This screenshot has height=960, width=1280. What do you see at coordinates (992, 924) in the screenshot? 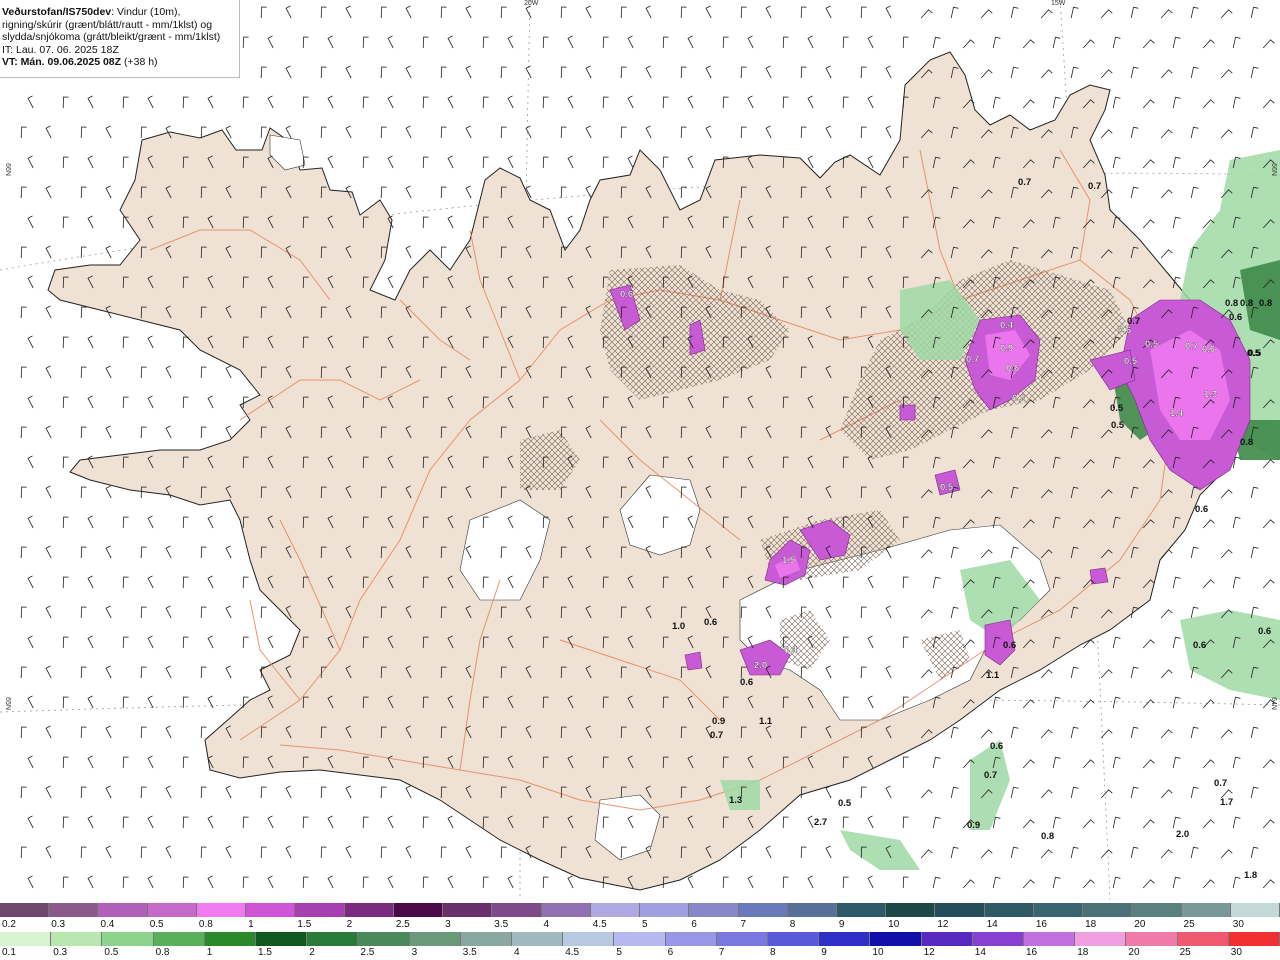
I see `legend-tick-label: 14` at bounding box center [992, 924].